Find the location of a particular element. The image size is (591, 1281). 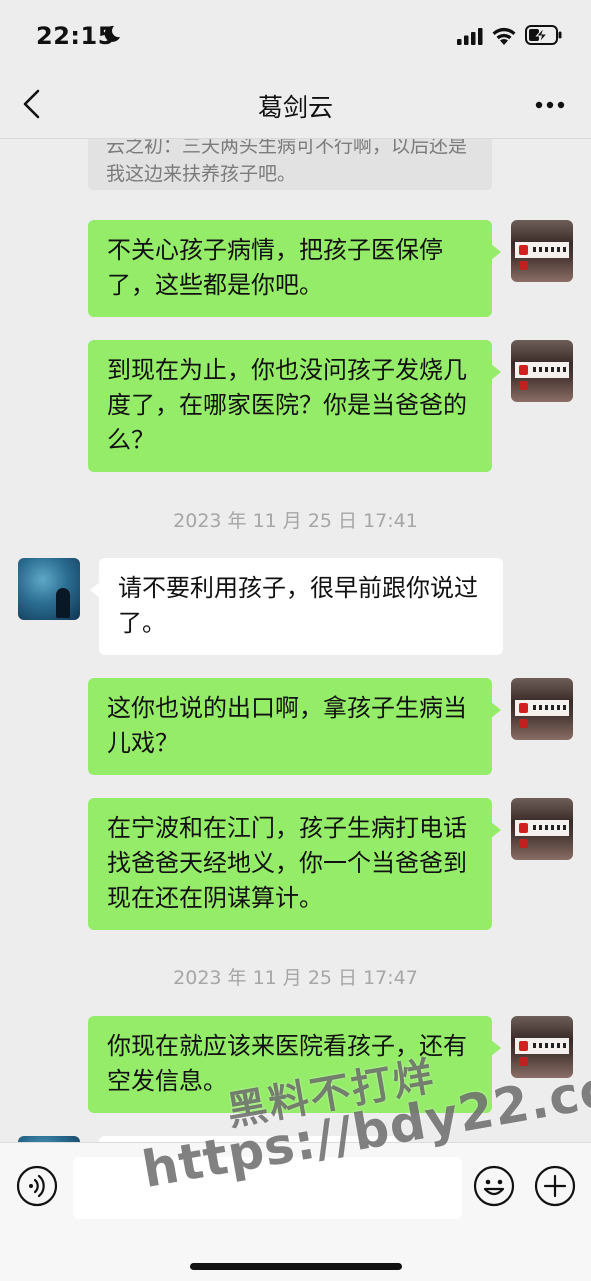

home-indicator is located at coordinates (296, 1266).